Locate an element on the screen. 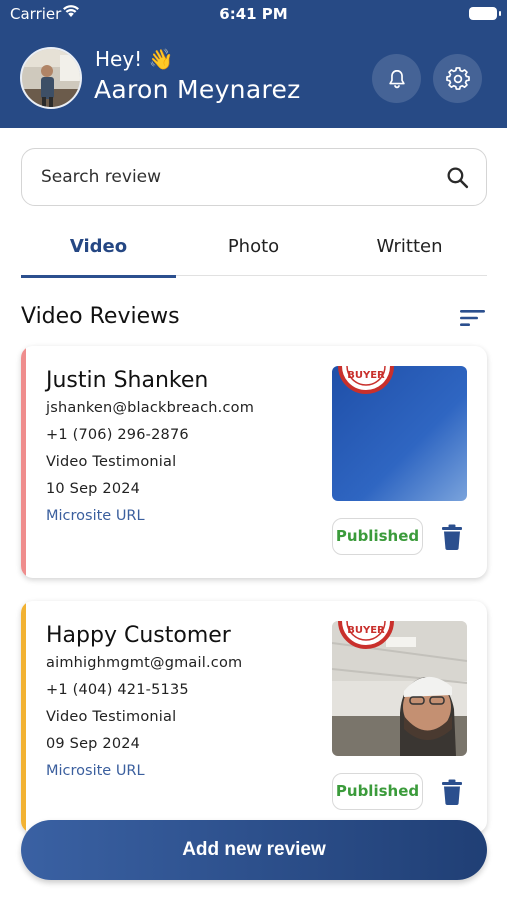 Image resolution: width=507 pixels, height=900 pixels. reviewer-name: Happy Customer is located at coordinates (138, 635).